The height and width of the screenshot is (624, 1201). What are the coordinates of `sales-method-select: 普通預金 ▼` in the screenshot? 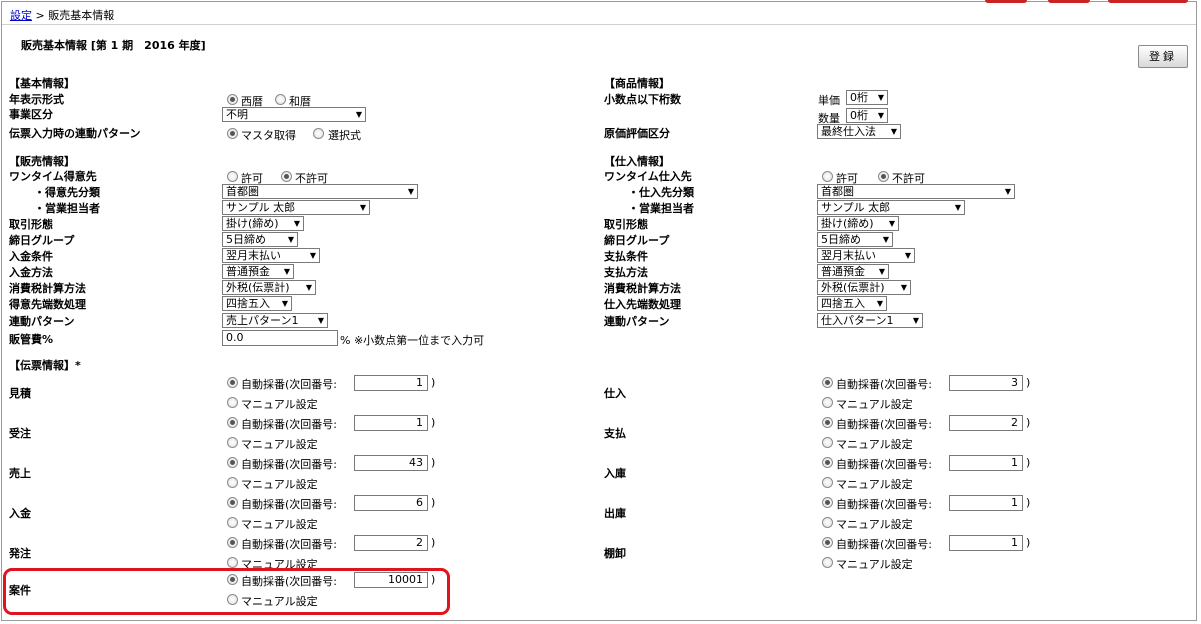 It's located at (258, 271).